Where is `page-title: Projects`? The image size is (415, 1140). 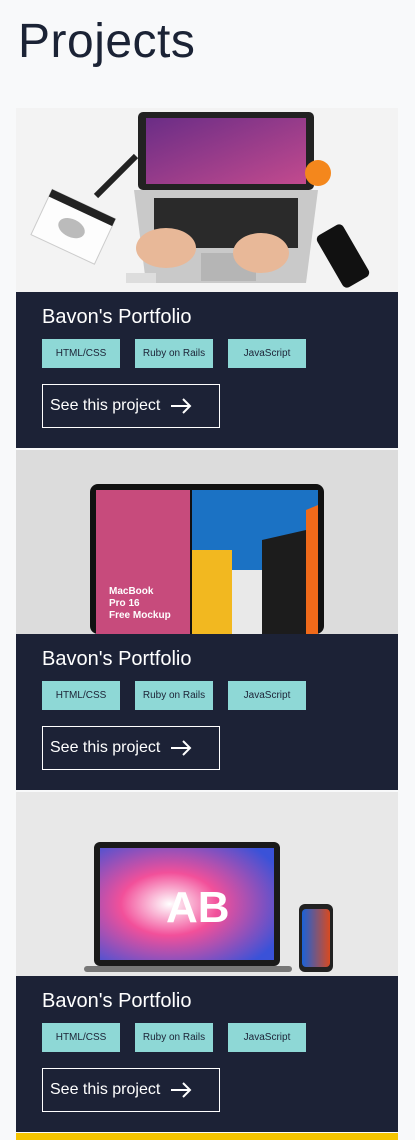 page-title: Projects is located at coordinates (107, 41).